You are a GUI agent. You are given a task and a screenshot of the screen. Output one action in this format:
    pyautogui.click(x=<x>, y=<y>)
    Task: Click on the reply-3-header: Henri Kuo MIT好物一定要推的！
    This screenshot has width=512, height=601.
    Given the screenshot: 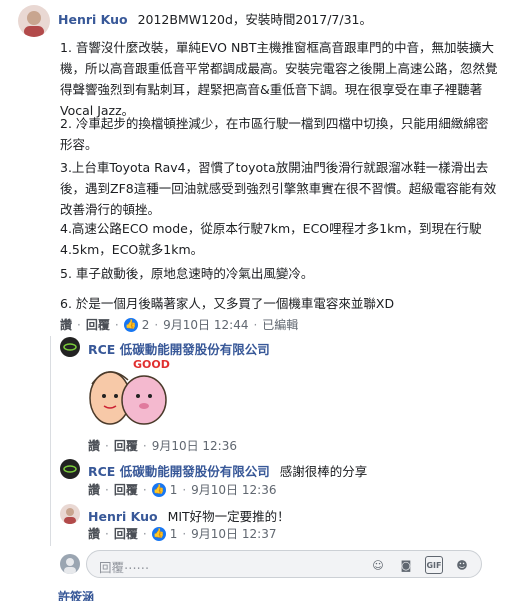 What is the action you would take?
    pyautogui.click(x=189, y=515)
    